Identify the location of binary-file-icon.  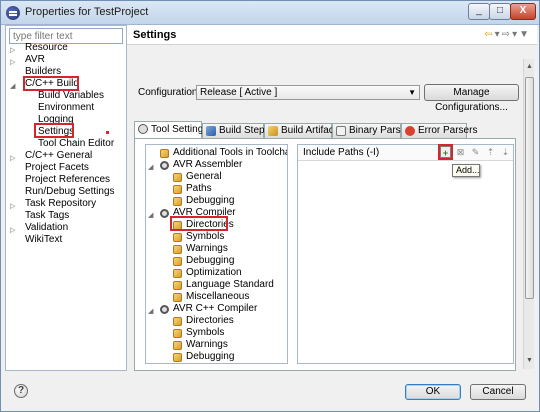
(341, 131).